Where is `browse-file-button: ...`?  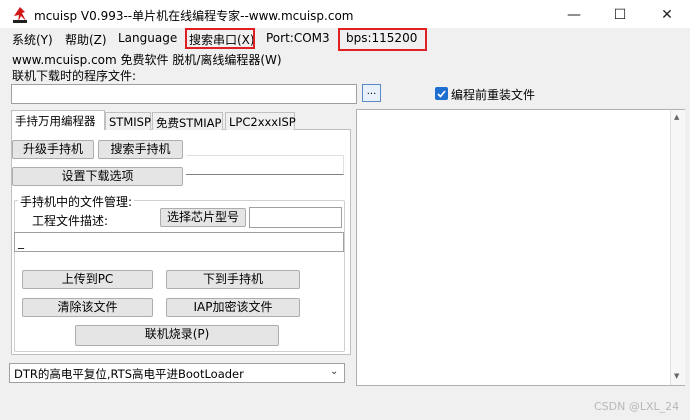 browse-file-button: ... is located at coordinates (371, 93).